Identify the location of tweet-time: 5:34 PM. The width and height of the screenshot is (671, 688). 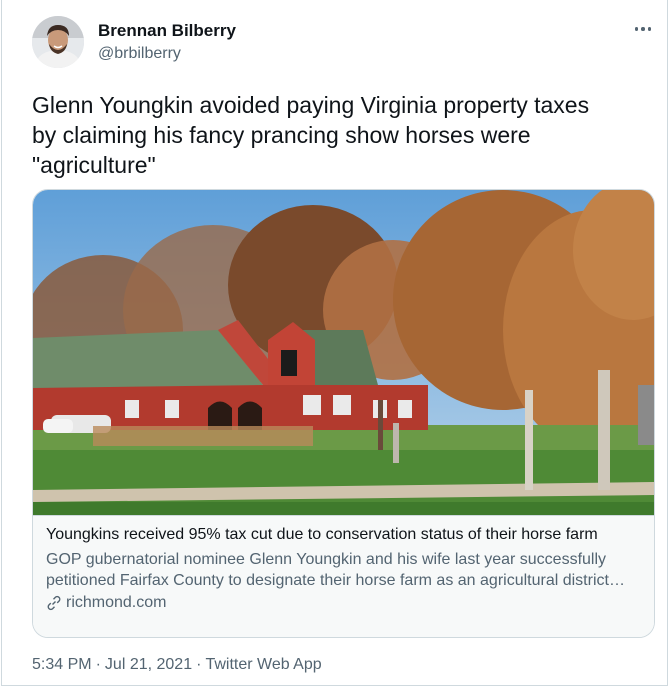
(62, 665).